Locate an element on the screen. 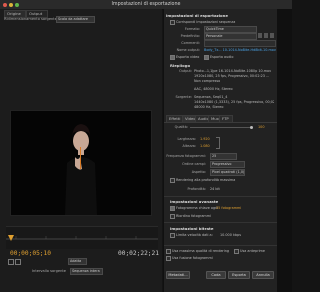 The image size is (320, 292). source-range-row: Intervallo sorgente Sequenza intera is located at coordinates (82, 272).